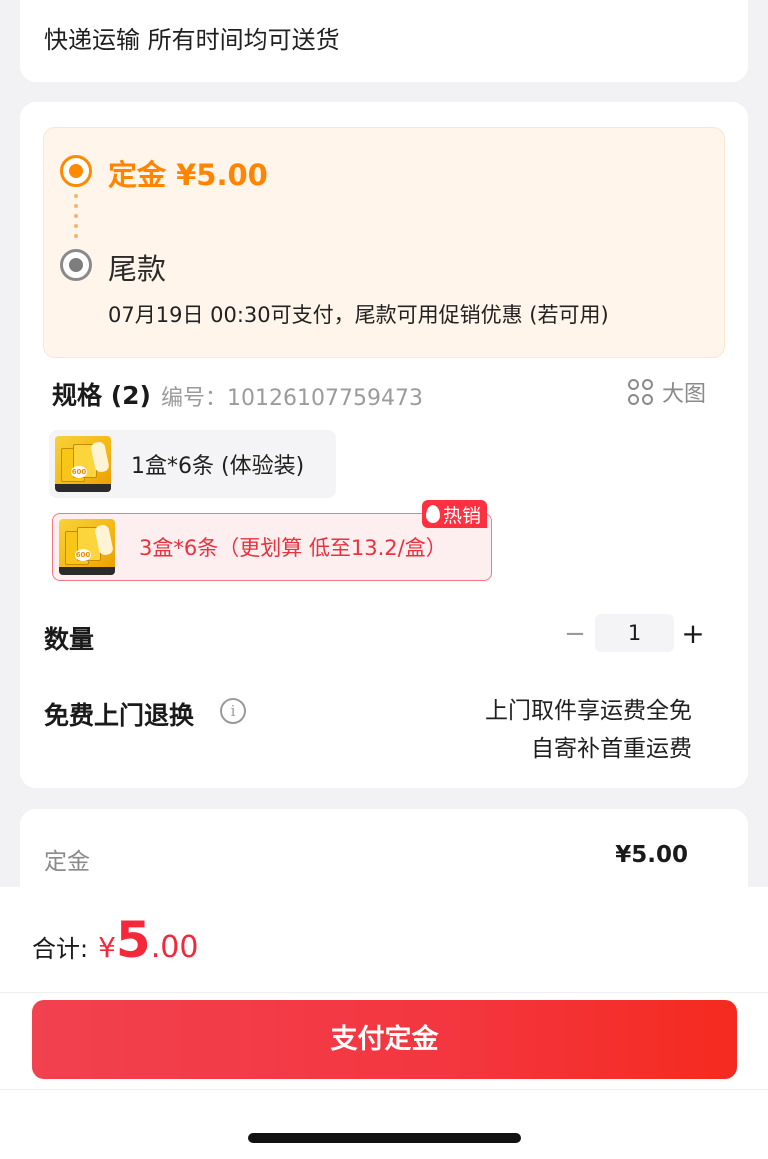  Describe the element at coordinates (693, 634) in the screenshot. I see `quantity-increase-button: +` at that location.